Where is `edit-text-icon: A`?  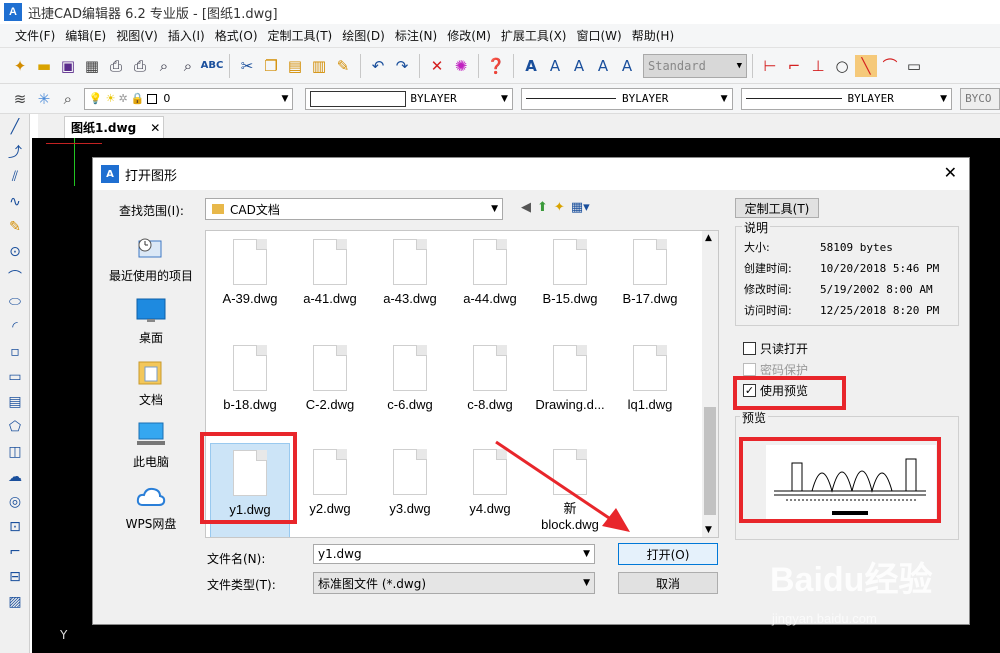 edit-text-icon: A is located at coordinates (579, 66).